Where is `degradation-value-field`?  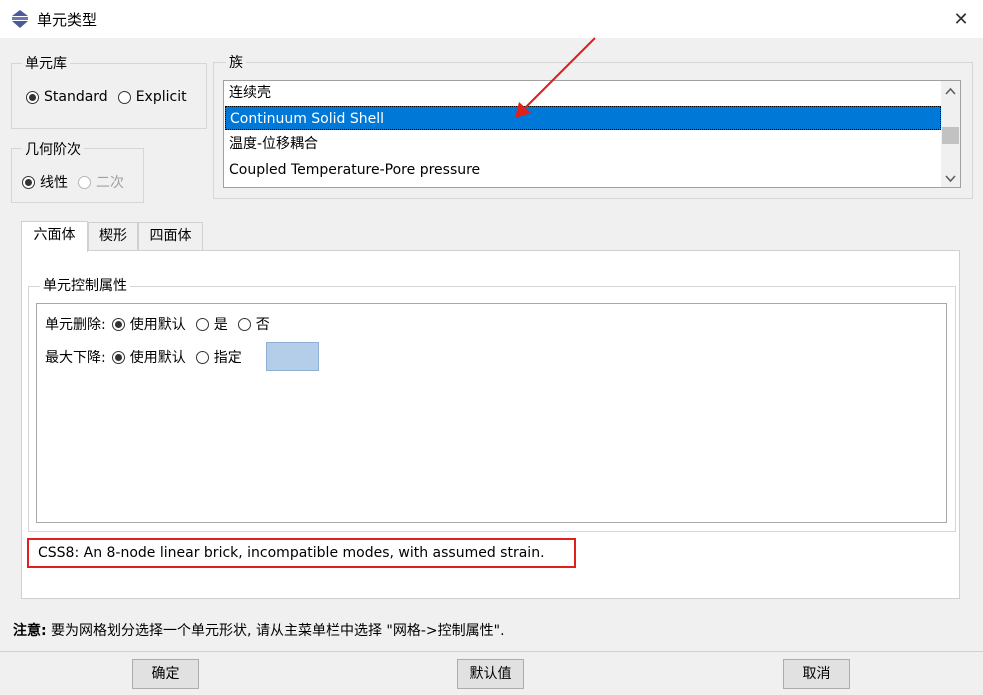
degradation-value-field is located at coordinates (292, 356).